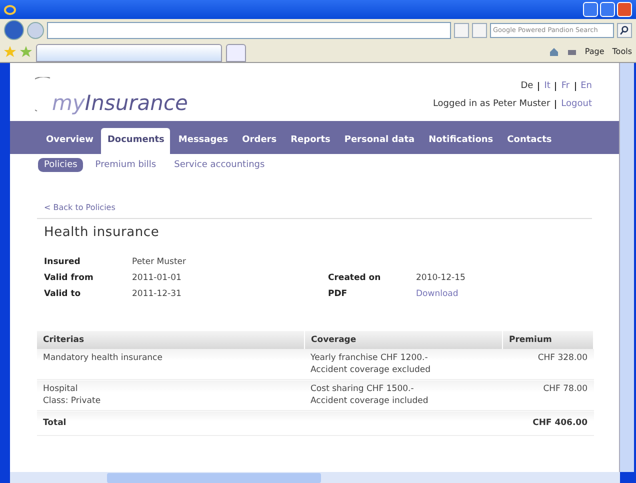 Image resolution: width=636 pixels, height=483 pixels. Describe the element at coordinates (43, 95) in the screenshot. I see `logo-arc-icon` at that location.